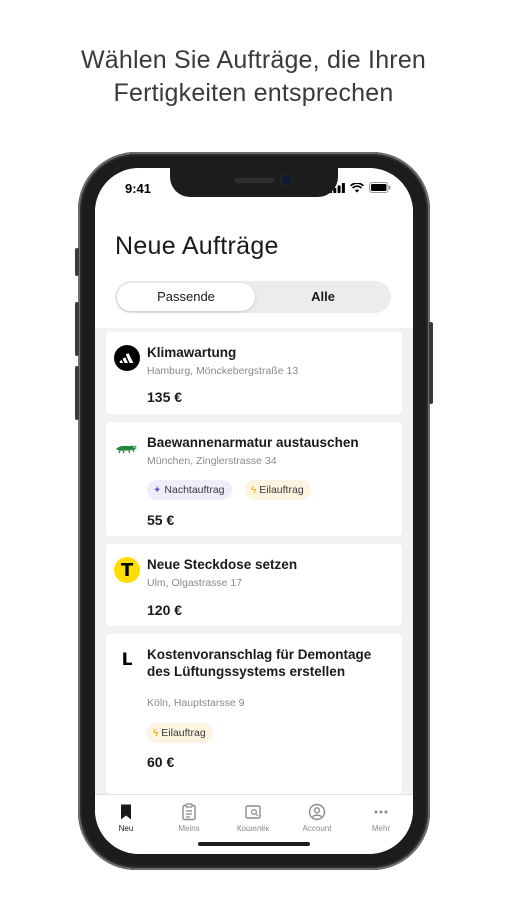 The width and height of the screenshot is (507, 900). I want to click on page-title: Neue Aufträge, so click(197, 246).